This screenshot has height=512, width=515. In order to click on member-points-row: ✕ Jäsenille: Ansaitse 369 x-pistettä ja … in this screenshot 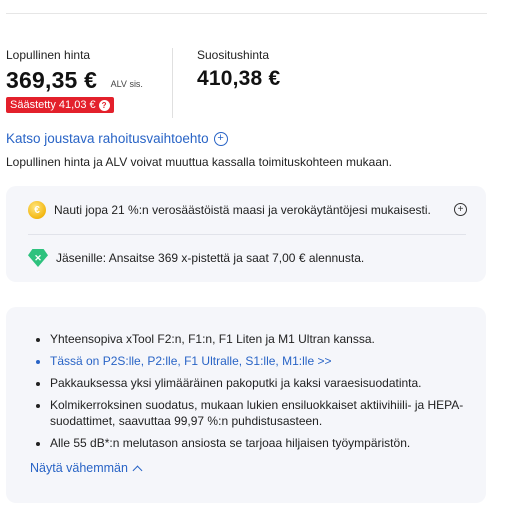, I will do `click(196, 258)`.